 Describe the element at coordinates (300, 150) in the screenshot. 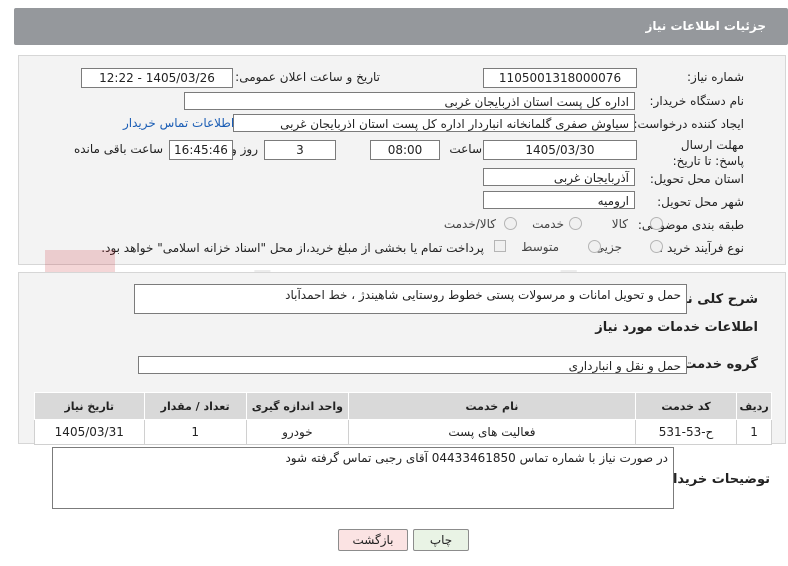

I see `days-field: 3` at that location.